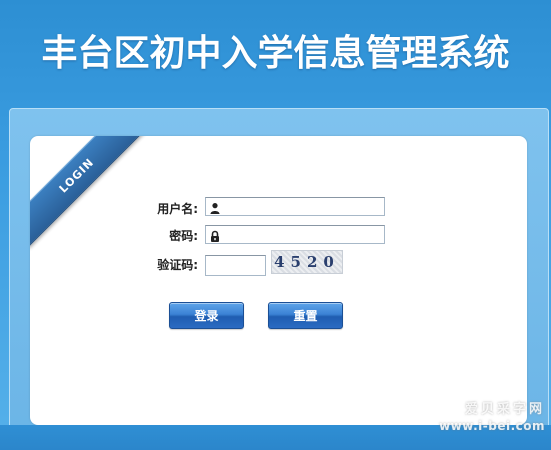 The width and height of the screenshot is (551, 450). I want to click on page-title: 丰台区初中入学信息管理系统, so click(275, 53).